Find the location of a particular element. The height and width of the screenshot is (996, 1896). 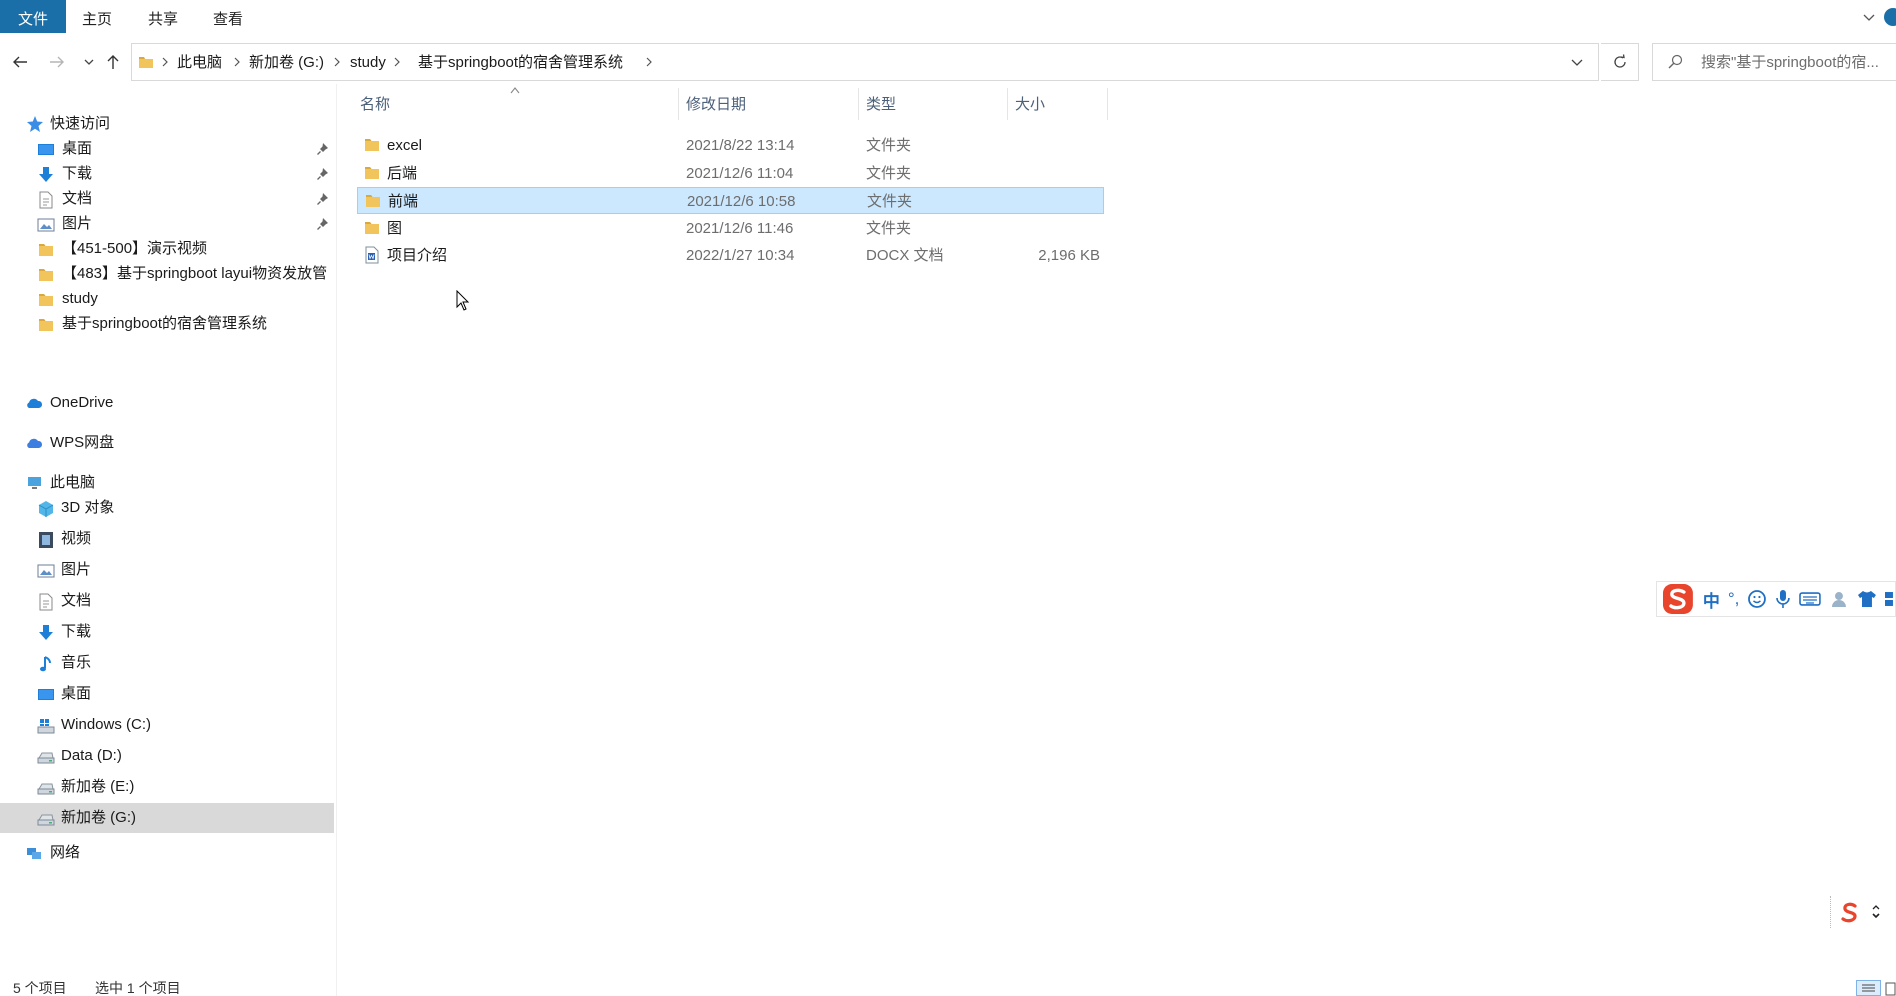

sidebar-item-network: 网络 is located at coordinates (167, 853).